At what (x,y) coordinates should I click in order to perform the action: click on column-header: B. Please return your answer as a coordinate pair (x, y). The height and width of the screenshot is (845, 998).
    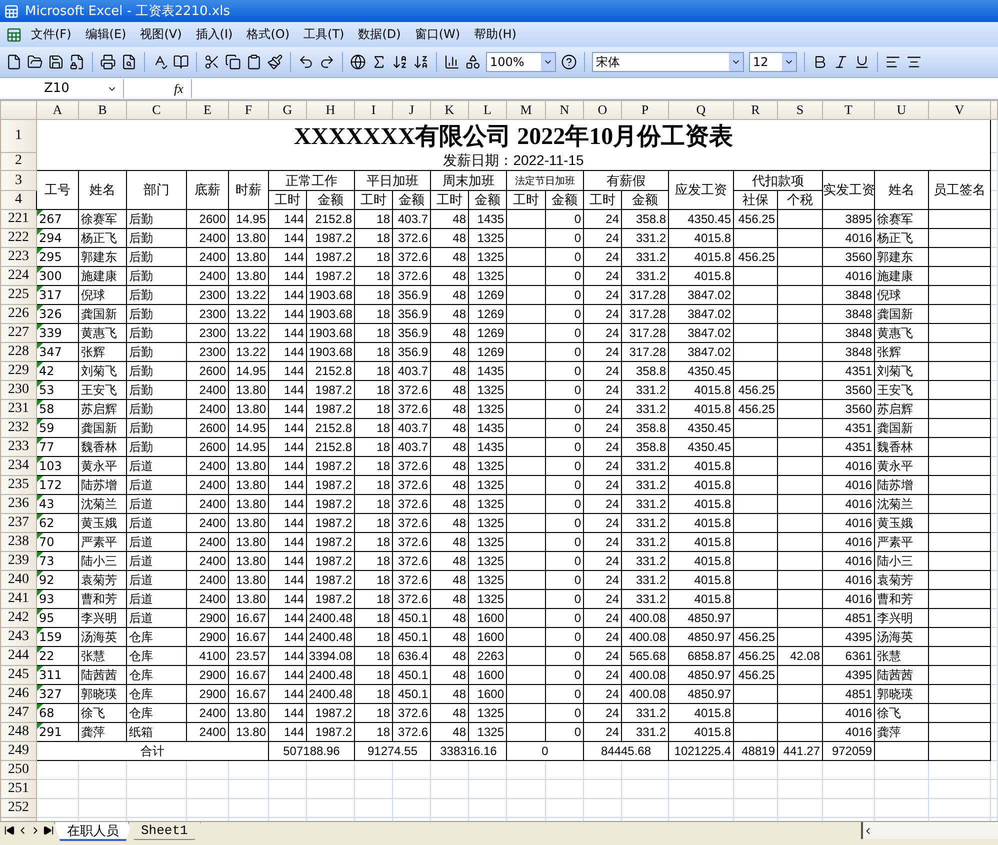
    Looking at the image, I should click on (102, 110).